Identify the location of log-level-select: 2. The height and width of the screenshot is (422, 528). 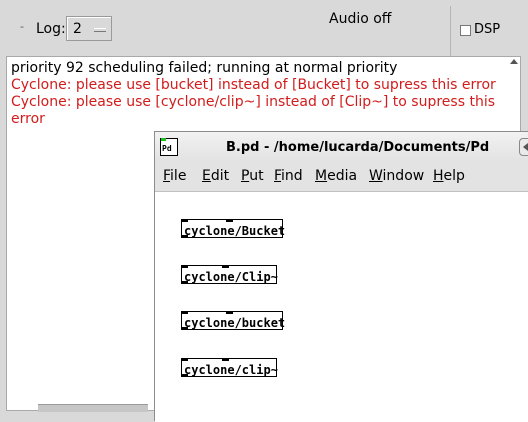
(89, 28).